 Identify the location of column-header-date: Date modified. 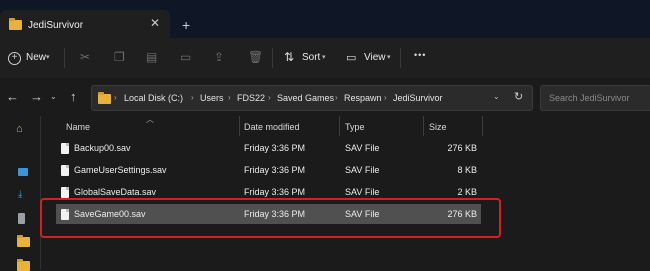
(272, 127).